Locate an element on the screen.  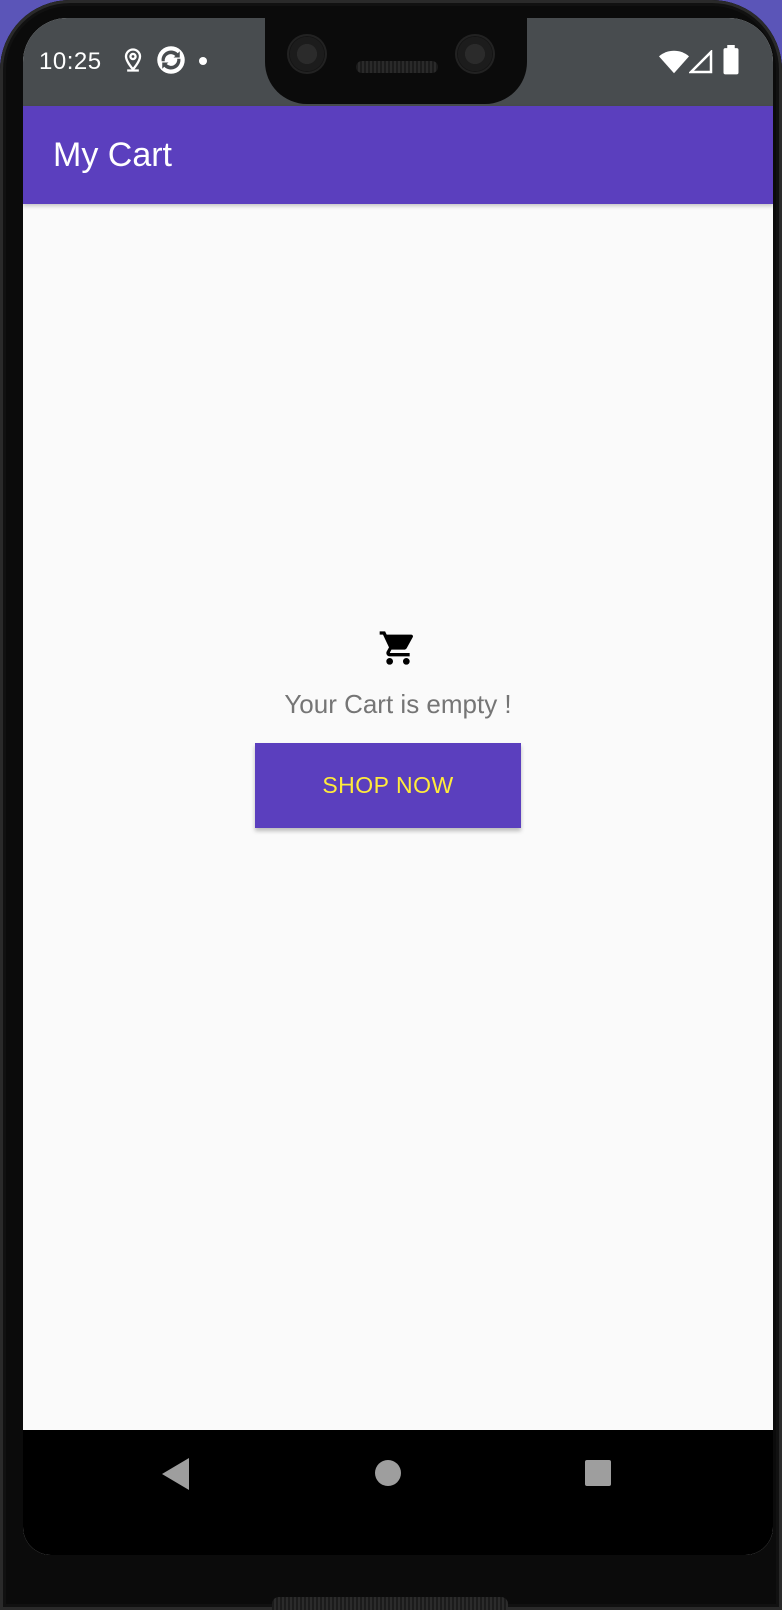
empty-cart-message: Your Cart is empty ! is located at coordinates (398, 704).